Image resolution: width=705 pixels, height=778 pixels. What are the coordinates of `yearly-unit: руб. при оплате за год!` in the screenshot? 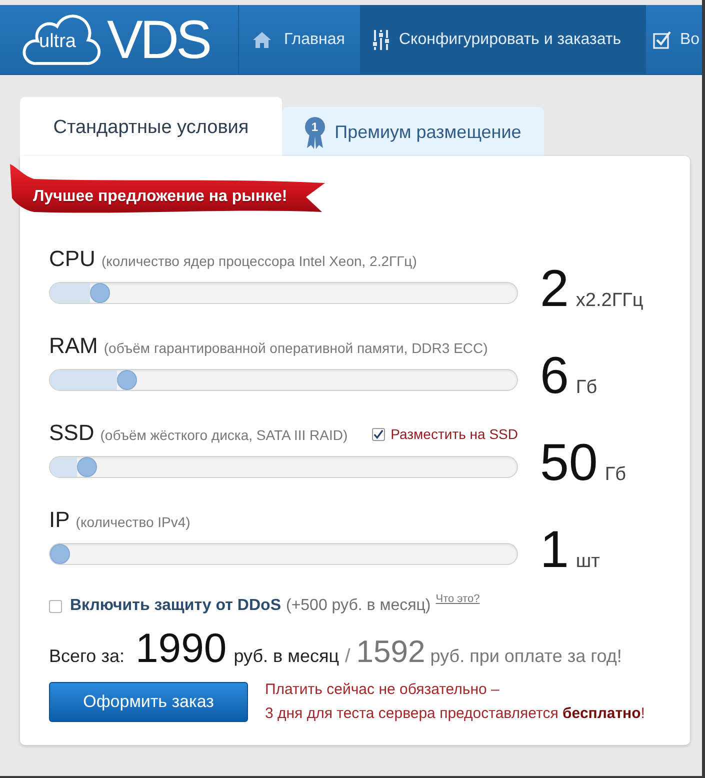 It's located at (526, 656).